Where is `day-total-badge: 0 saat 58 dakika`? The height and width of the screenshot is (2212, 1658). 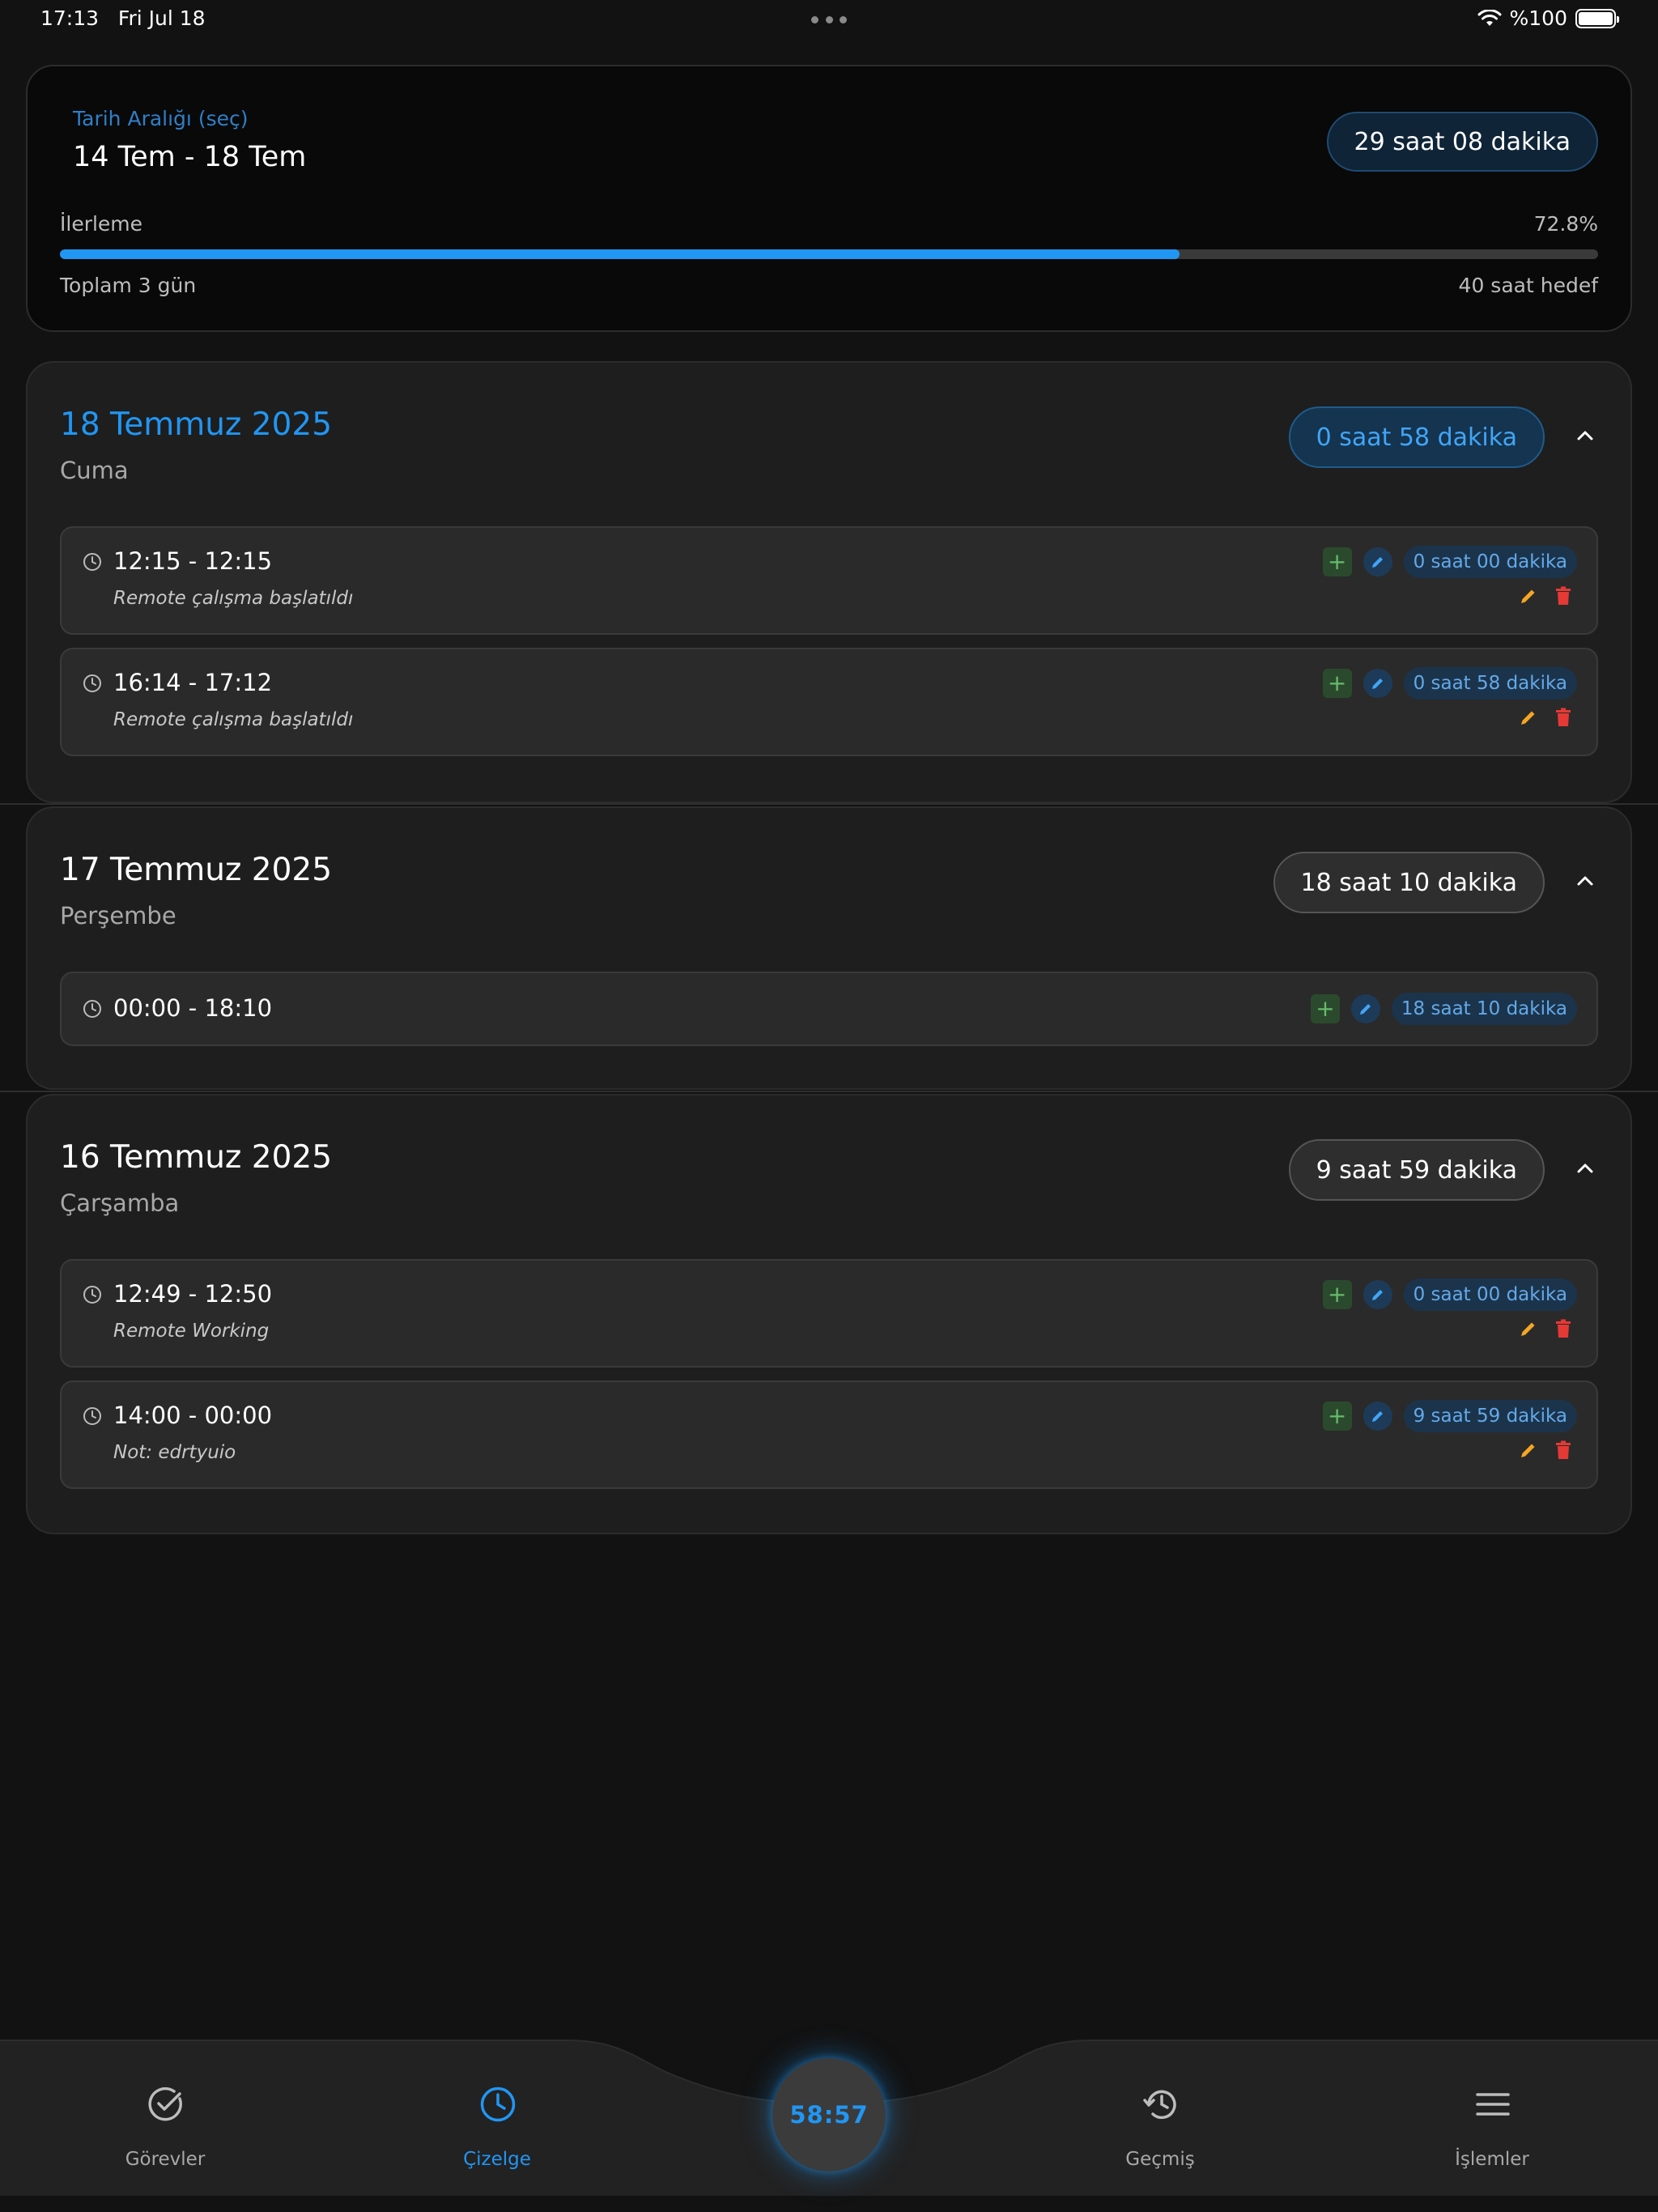 day-total-badge: 0 saat 58 dakika is located at coordinates (1416, 437).